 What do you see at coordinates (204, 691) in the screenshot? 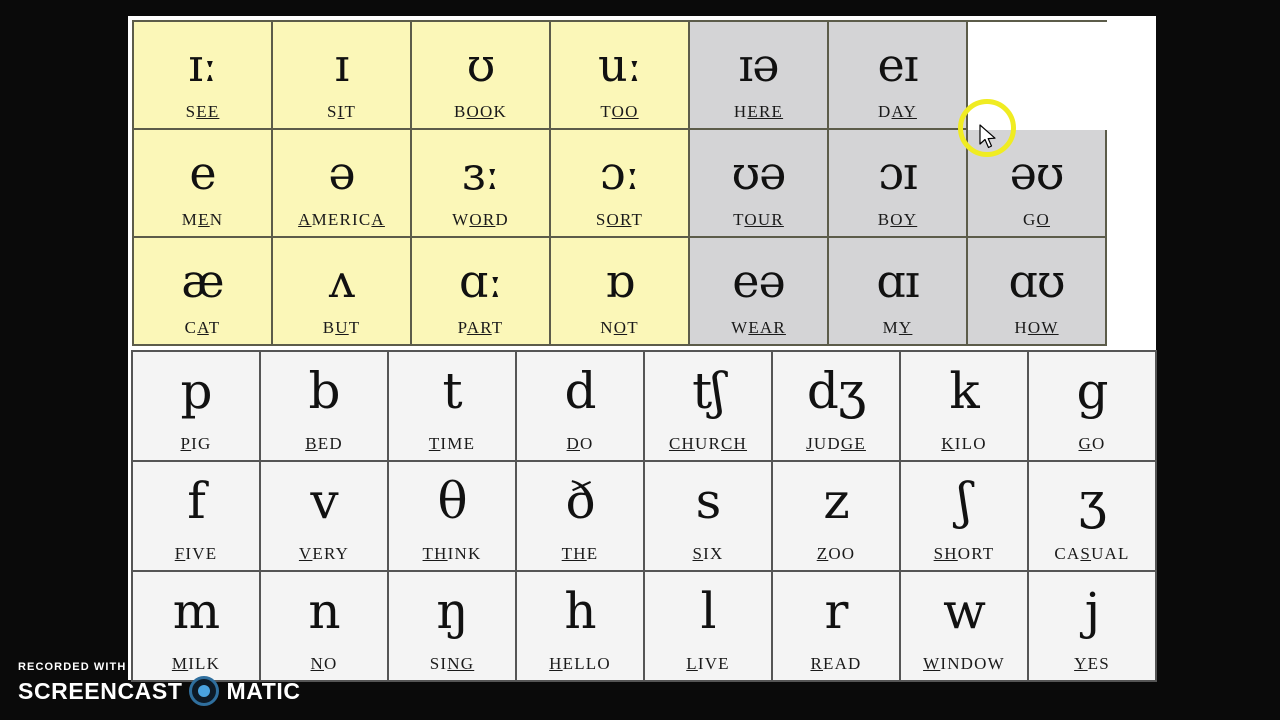
I see `screencast-logo-dot-icon` at bounding box center [204, 691].